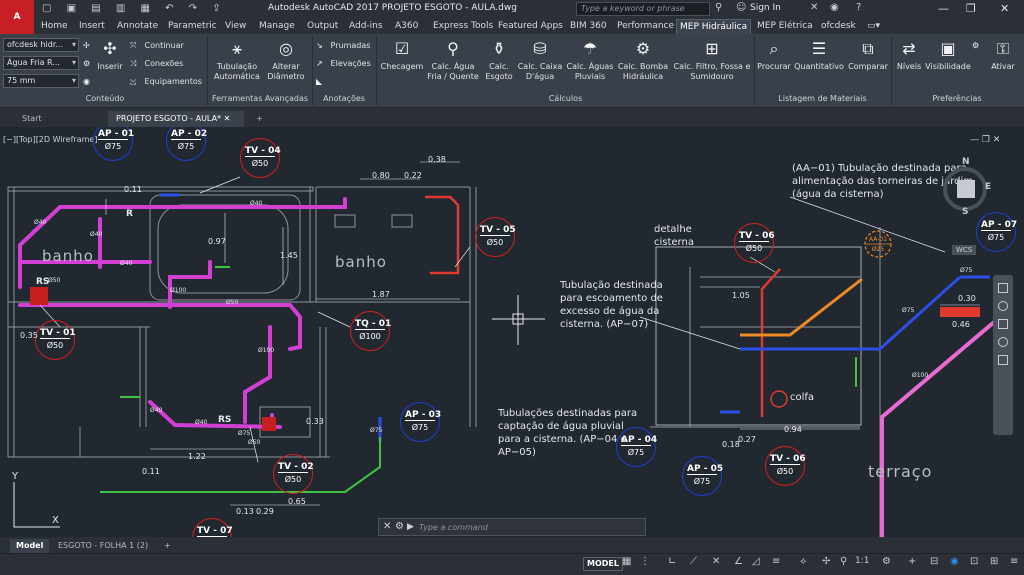 This screenshot has width=1024, height=575. What do you see at coordinates (156, 63) in the screenshot?
I see `conexoes-button: ⤨ Conexões` at bounding box center [156, 63].